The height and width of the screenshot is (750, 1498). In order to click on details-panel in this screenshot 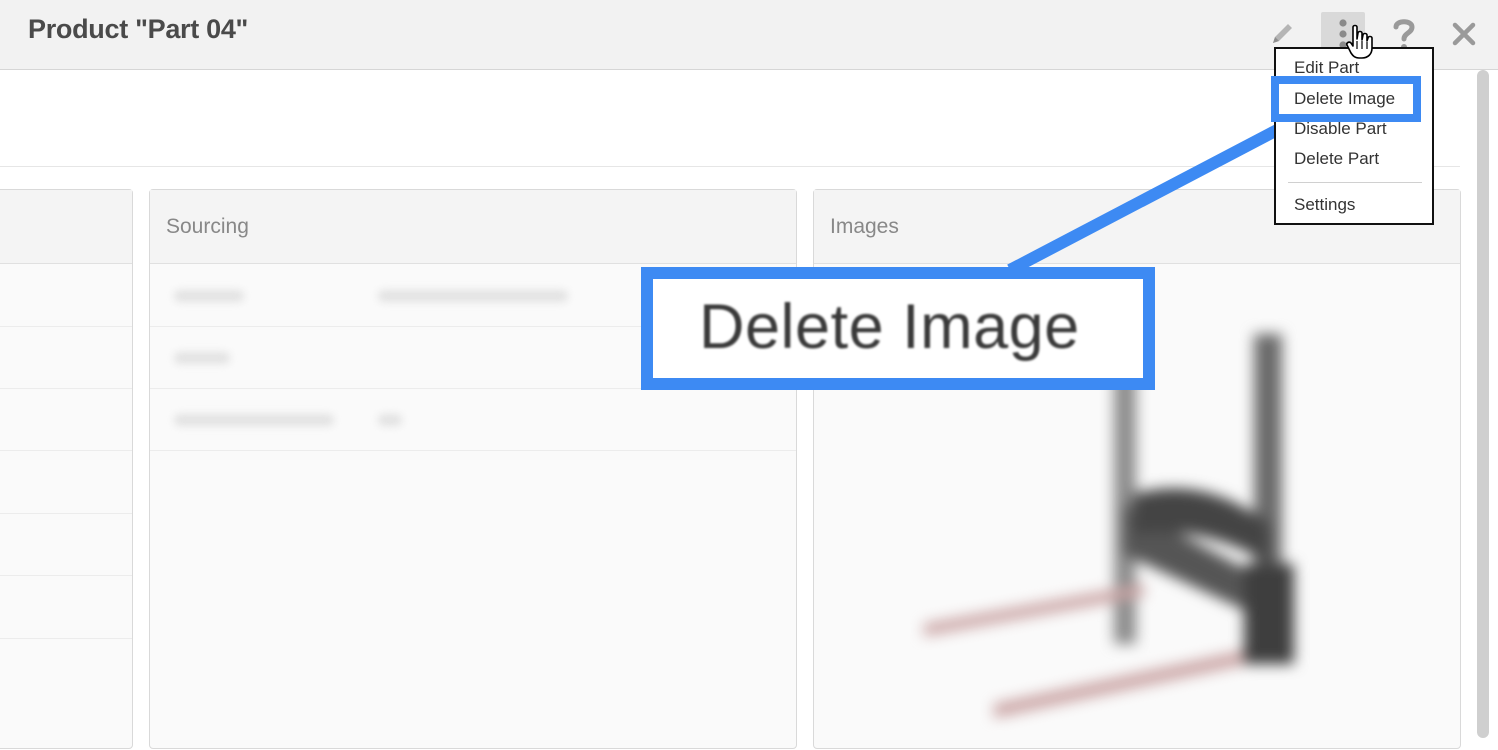, I will do `click(66, 469)`.